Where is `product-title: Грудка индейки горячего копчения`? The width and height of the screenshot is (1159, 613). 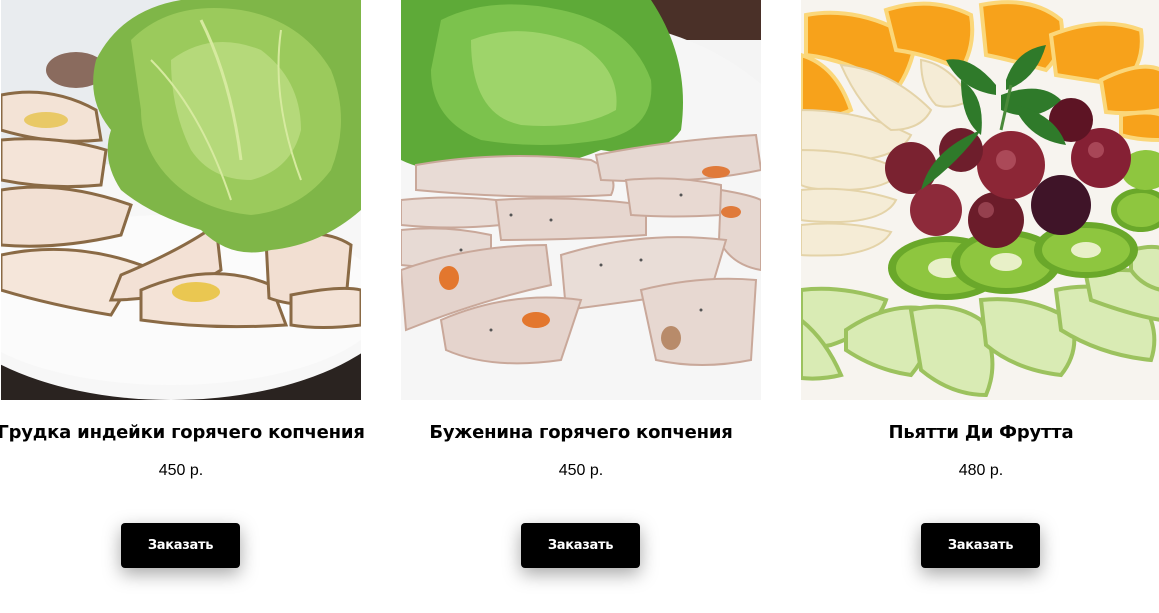 product-title: Грудка индейки горячего копчения is located at coordinates (190, 432).